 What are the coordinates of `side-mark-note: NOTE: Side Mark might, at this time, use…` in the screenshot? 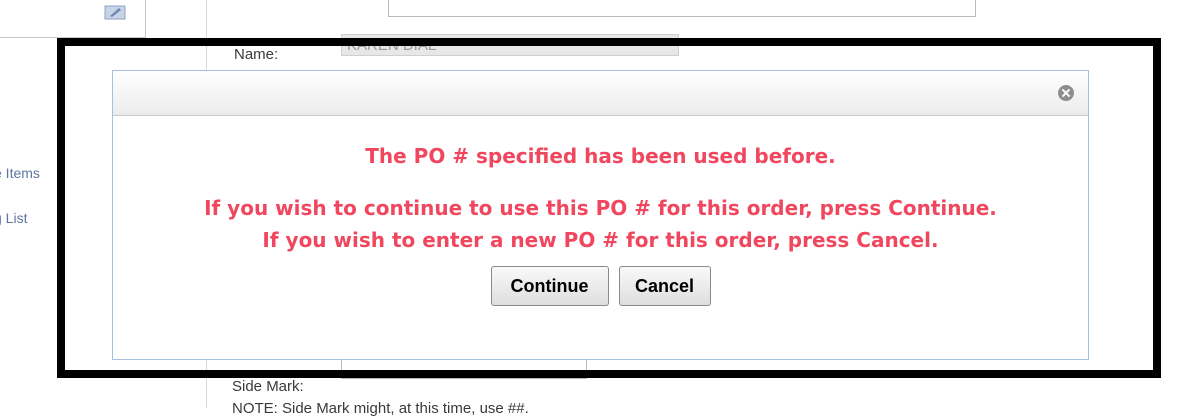 It's located at (380, 408).